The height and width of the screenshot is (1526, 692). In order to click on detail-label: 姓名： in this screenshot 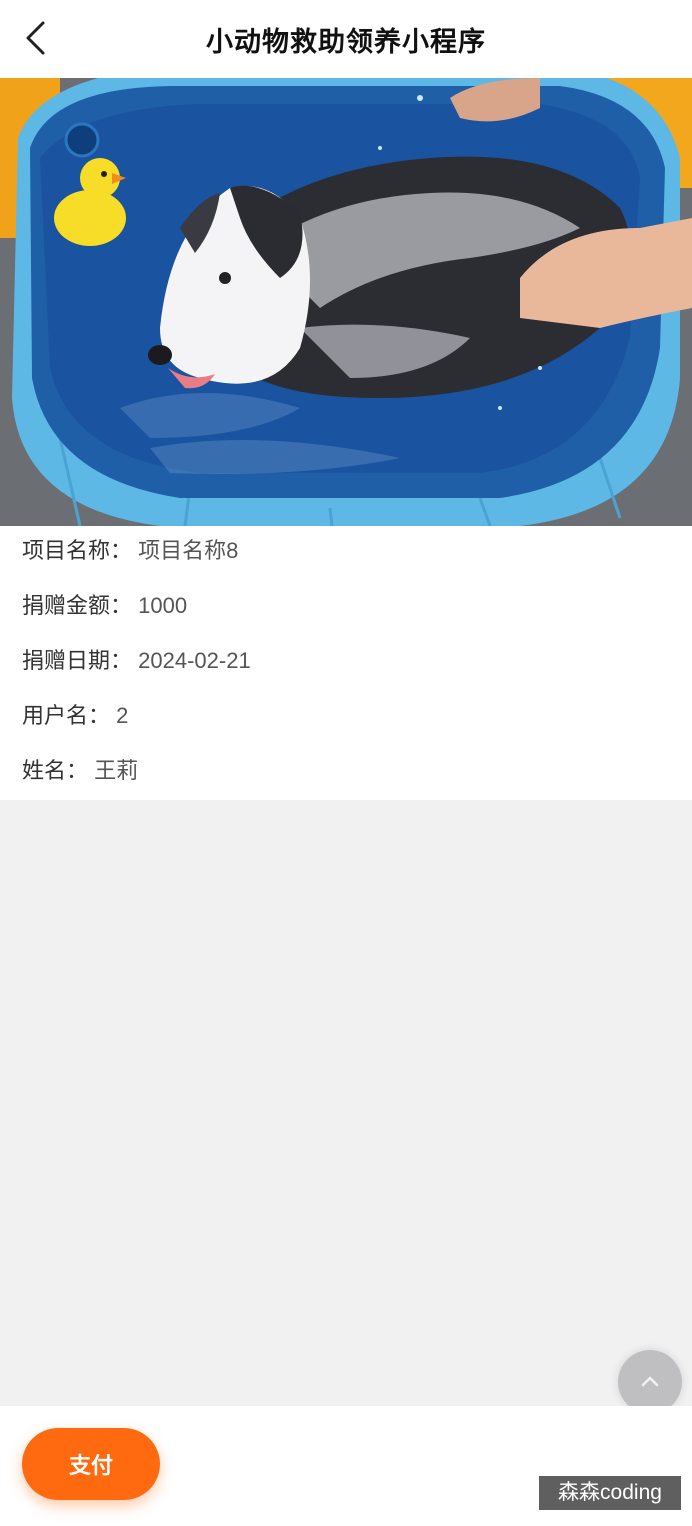, I will do `click(55, 770)`.